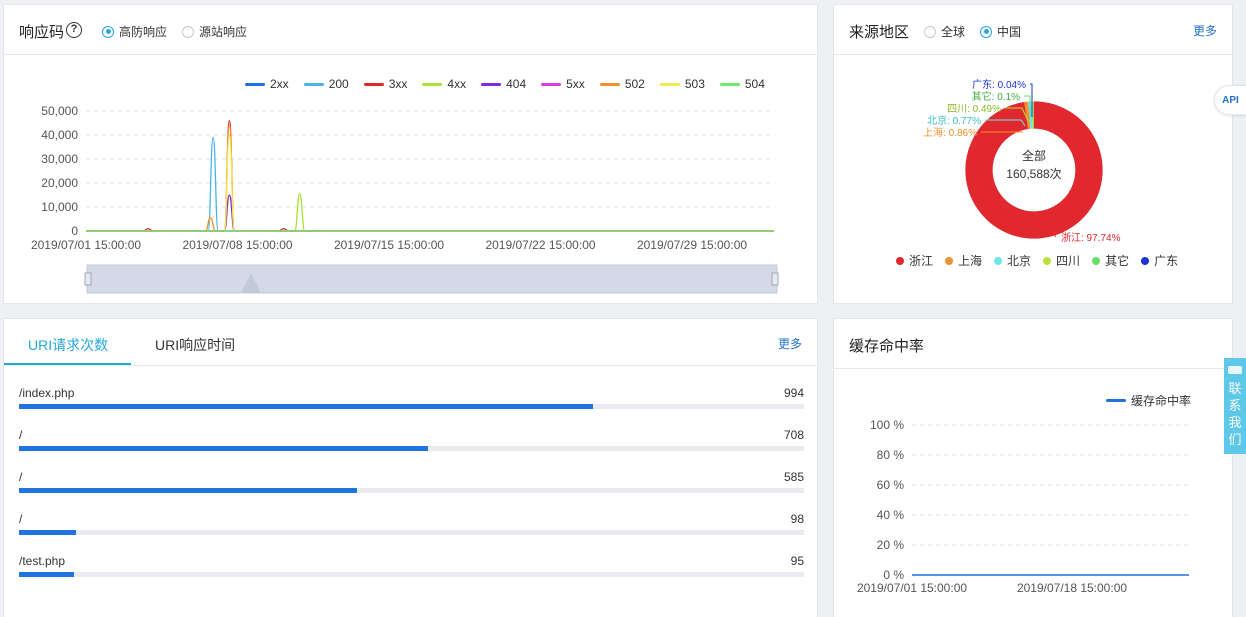 Image resolution: width=1246 pixels, height=617 pixels. I want to click on contact-us-floating-tab: 联系我们, so click(1235, 406).